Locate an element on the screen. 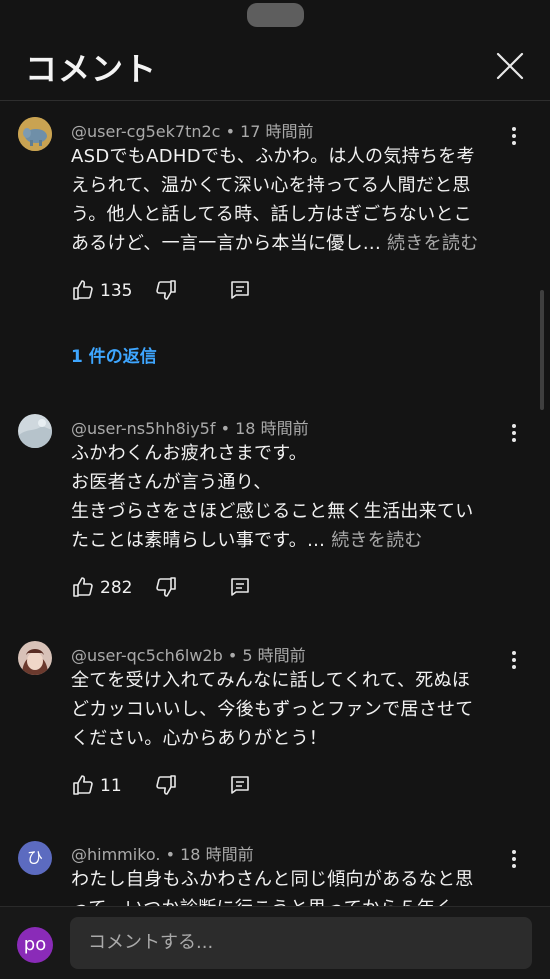 The height and width of the screenshot is (979, 550). landscape-avatar-icon is located at coordinates (35, 431).